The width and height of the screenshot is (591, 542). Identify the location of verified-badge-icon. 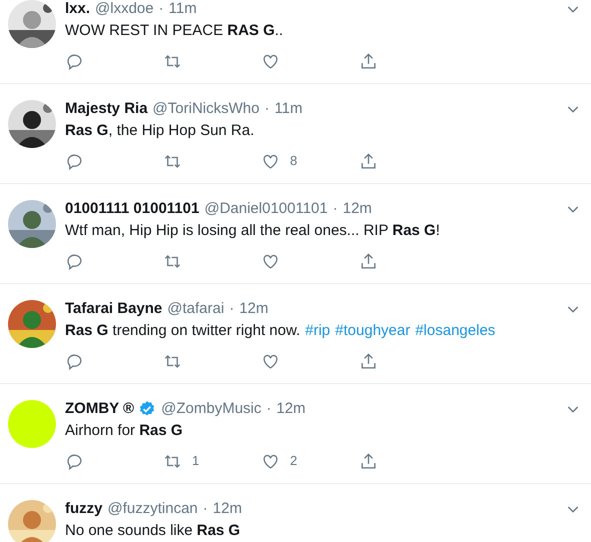
(147, 409).